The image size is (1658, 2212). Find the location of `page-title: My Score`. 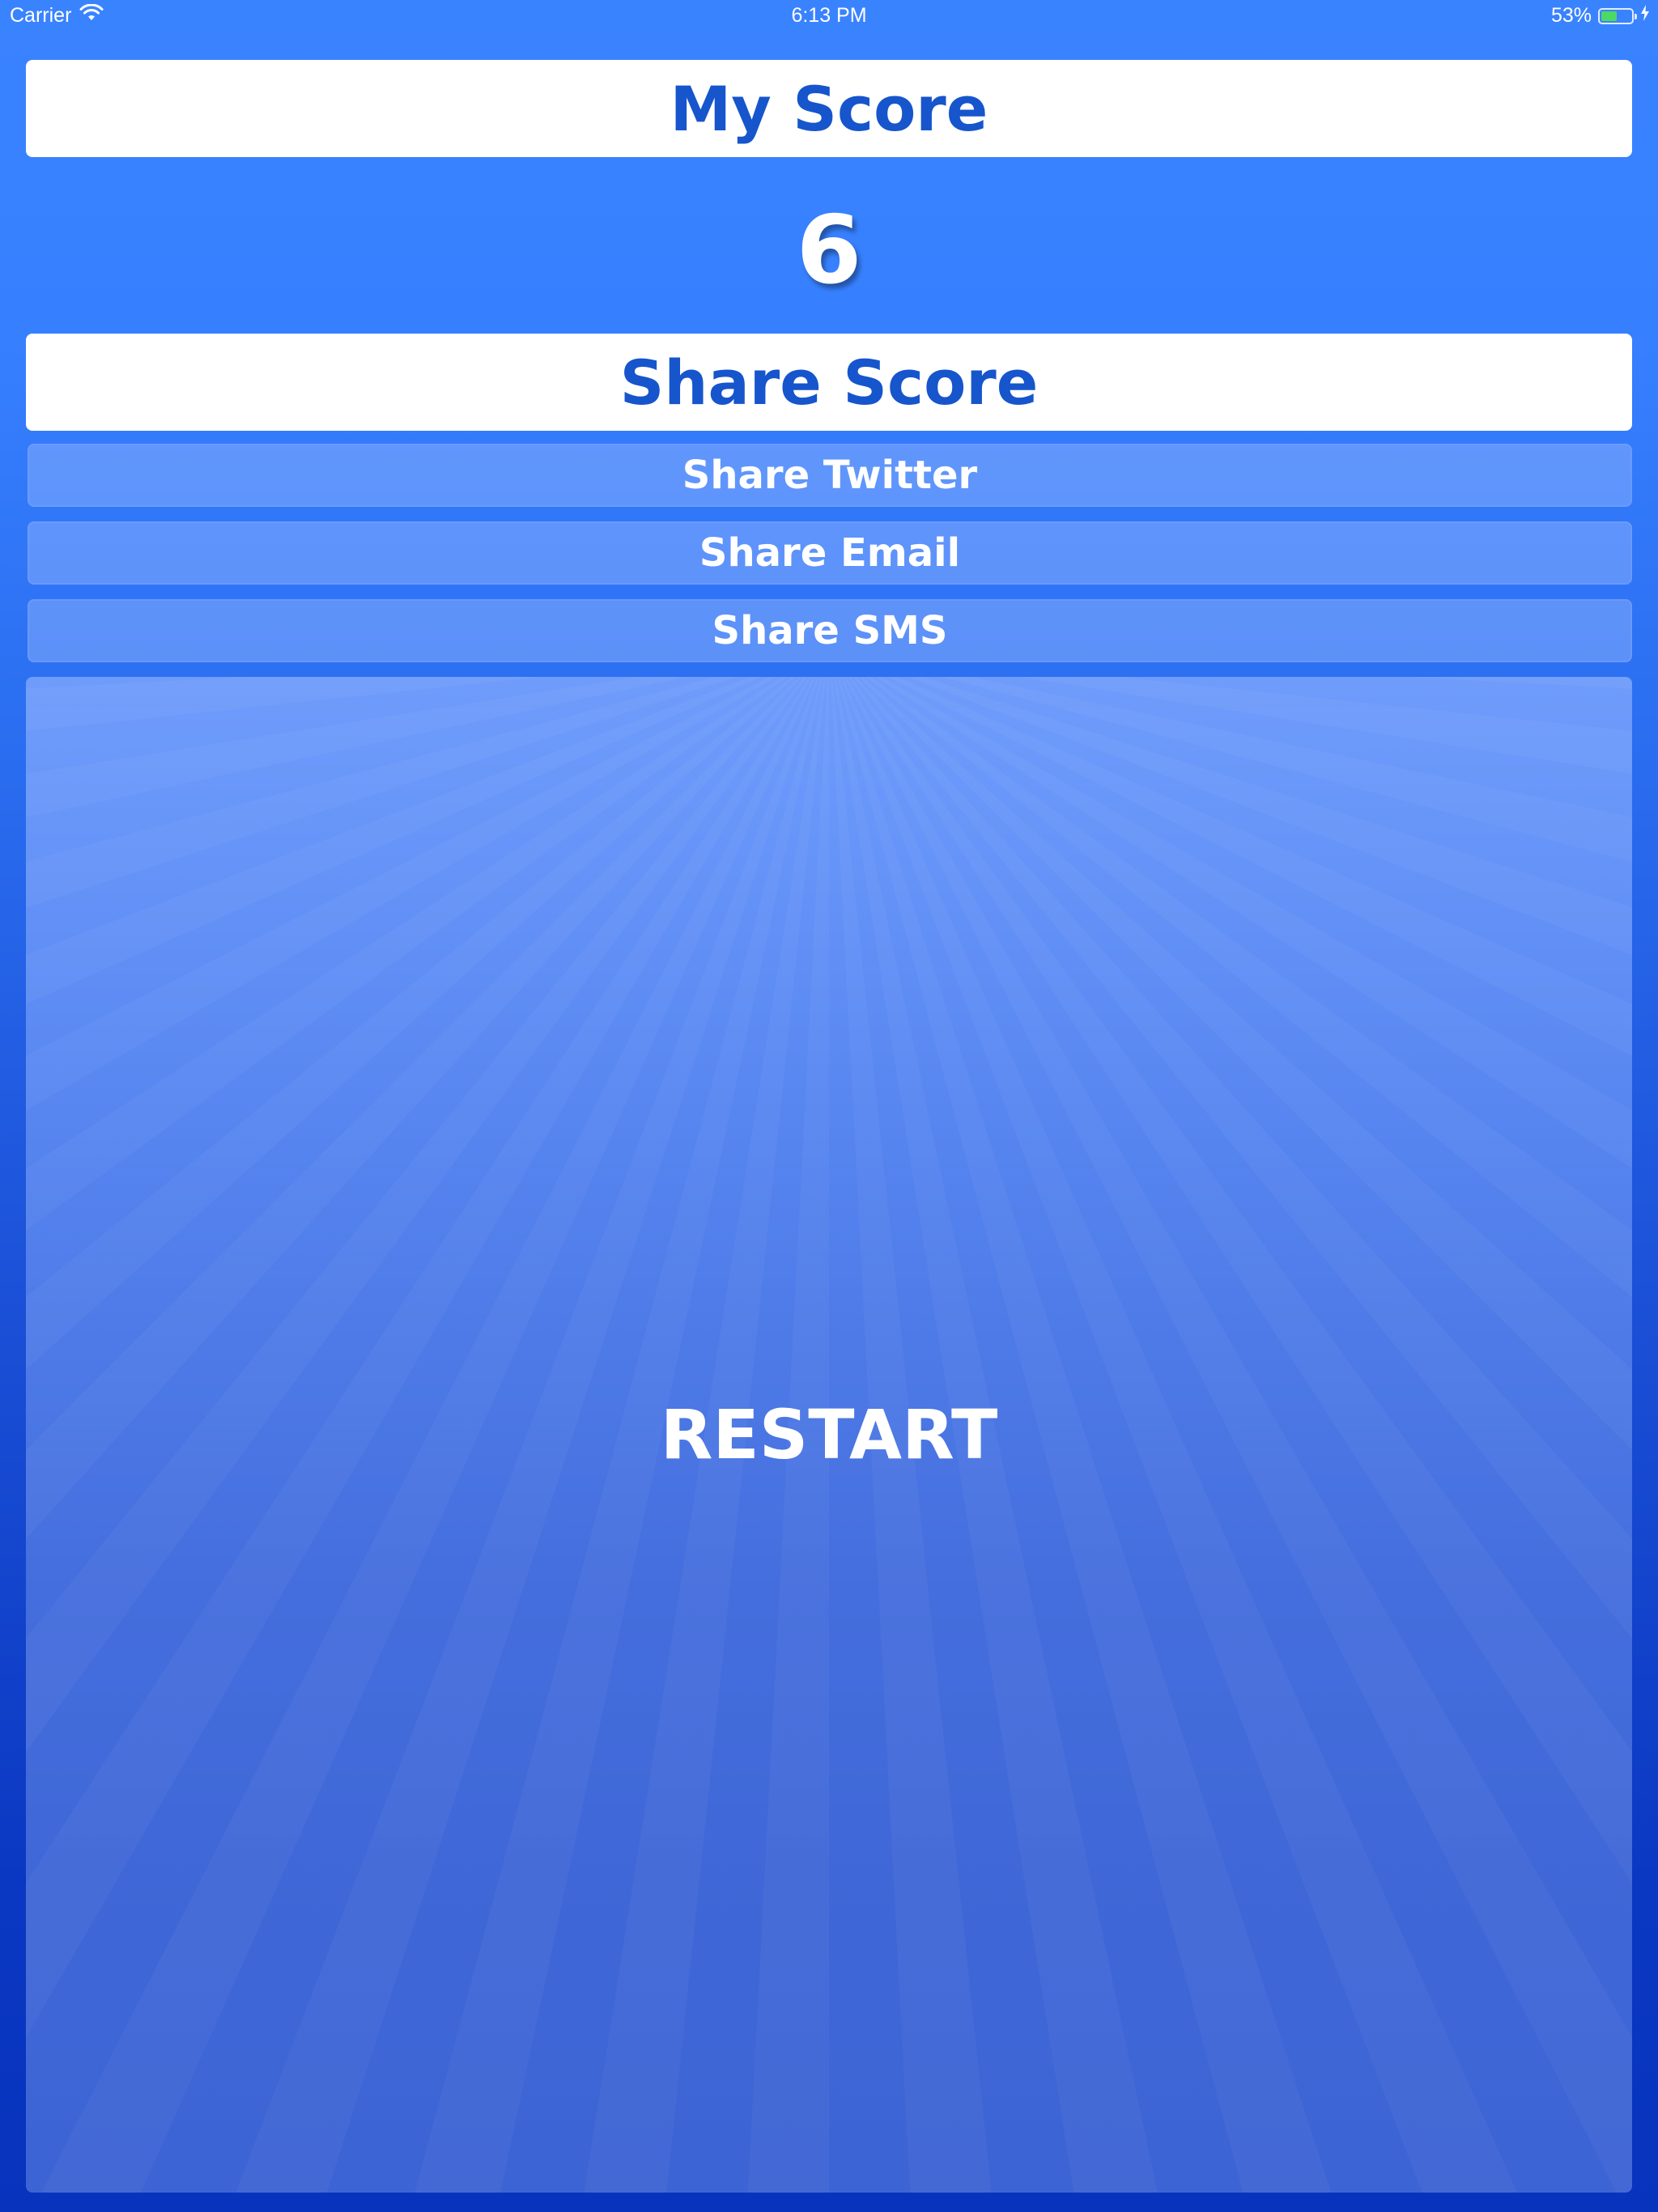

page-title: My Score is located at coordinates (829, 109).